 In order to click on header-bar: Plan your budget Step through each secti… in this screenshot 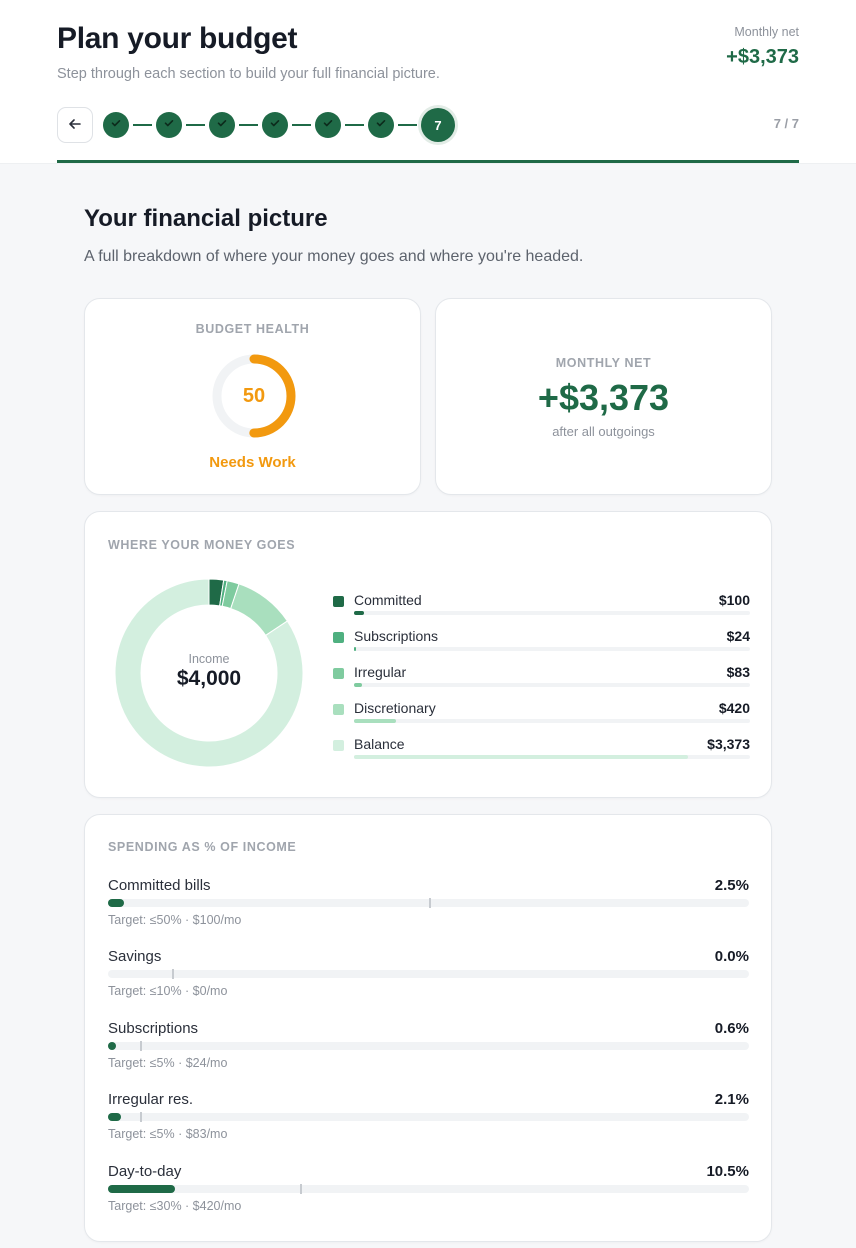, I will do `click(428, 82)`.